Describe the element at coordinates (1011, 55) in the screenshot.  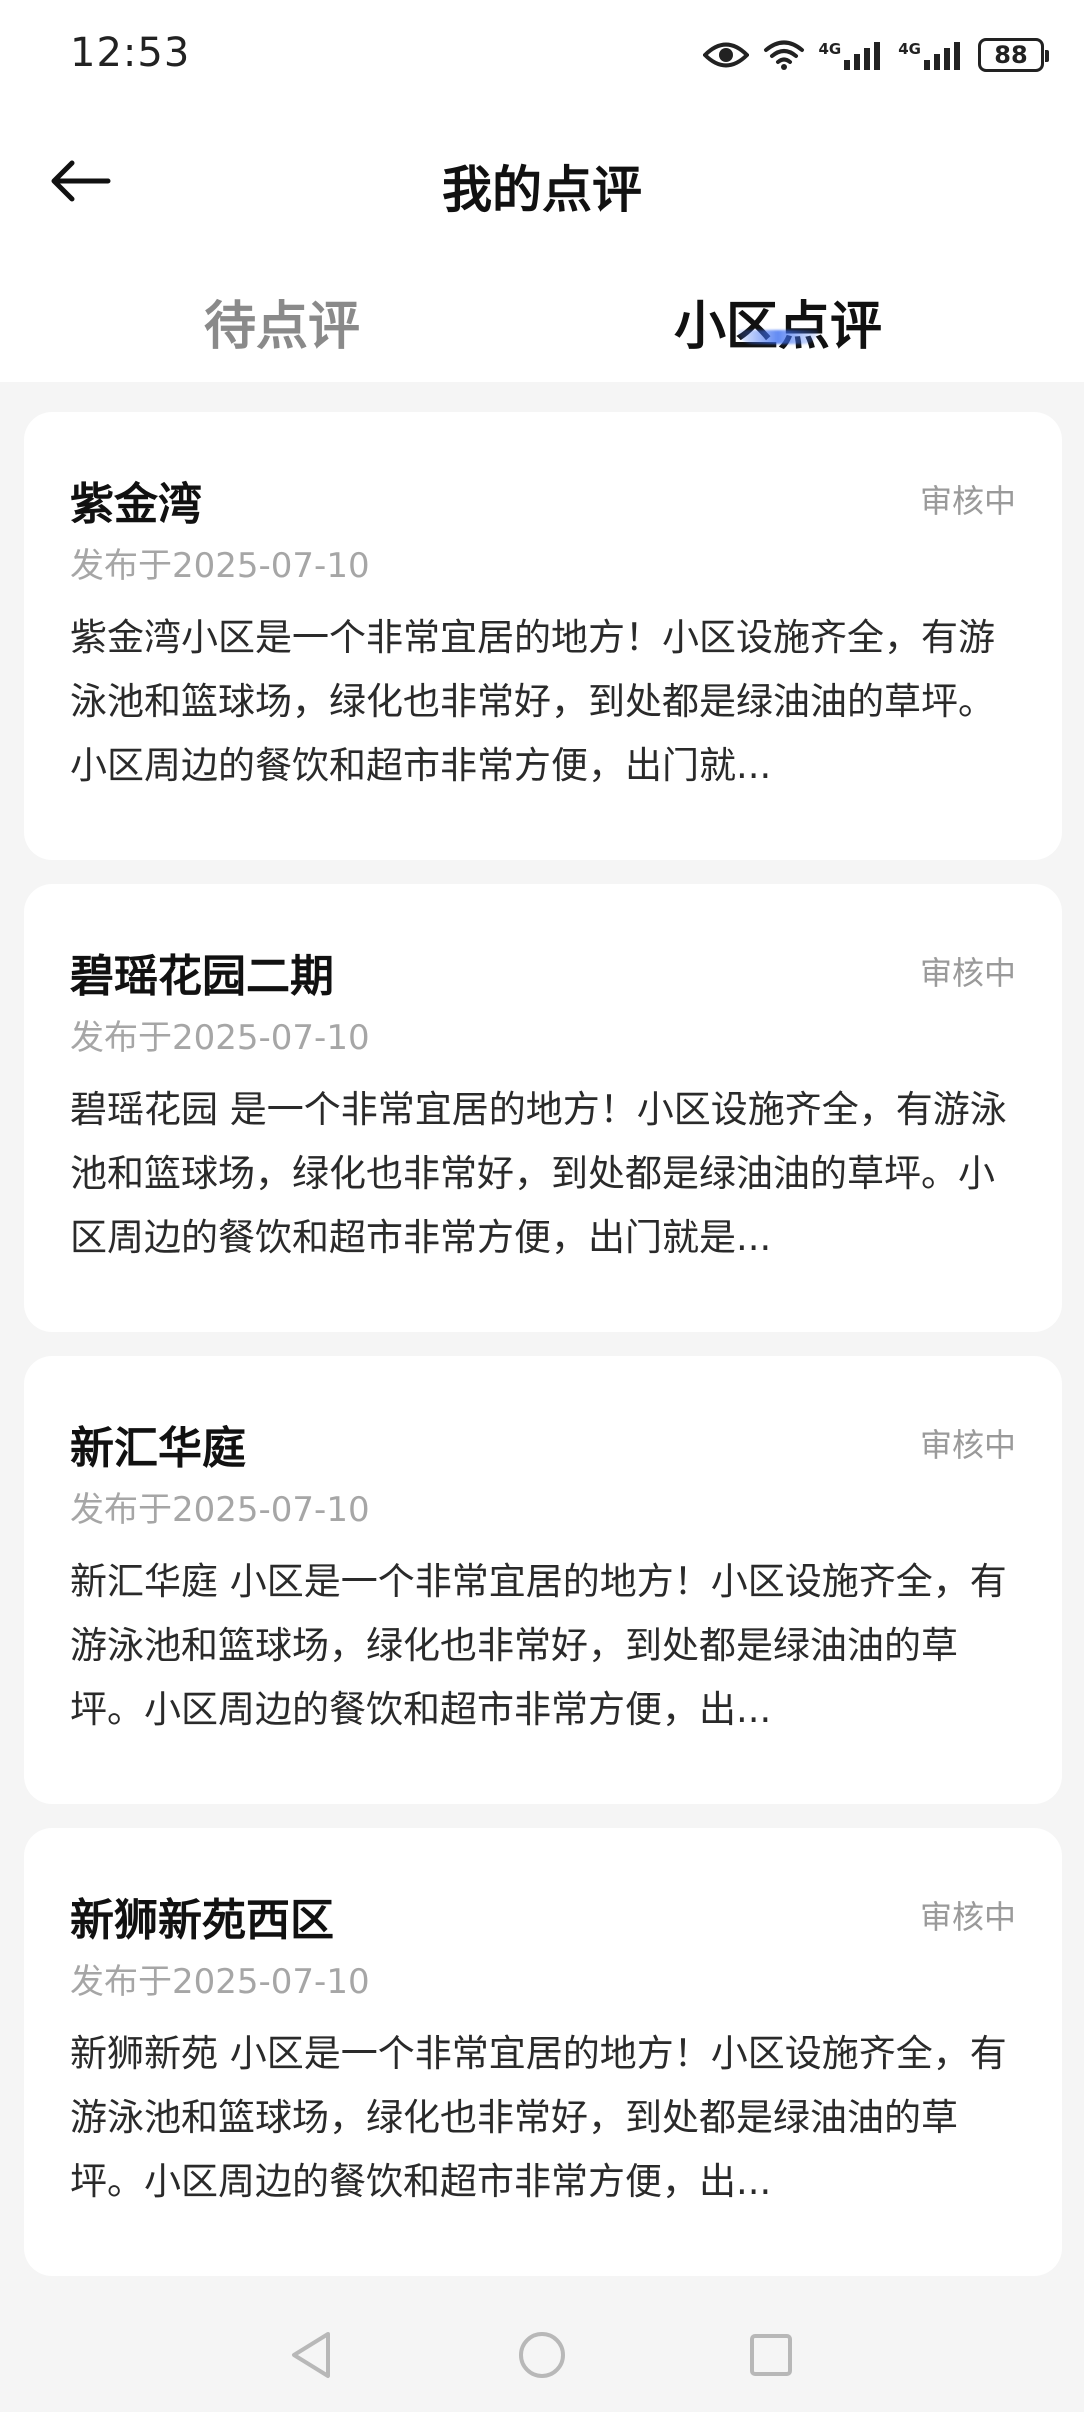
I see `battery-level: 88` at that location.